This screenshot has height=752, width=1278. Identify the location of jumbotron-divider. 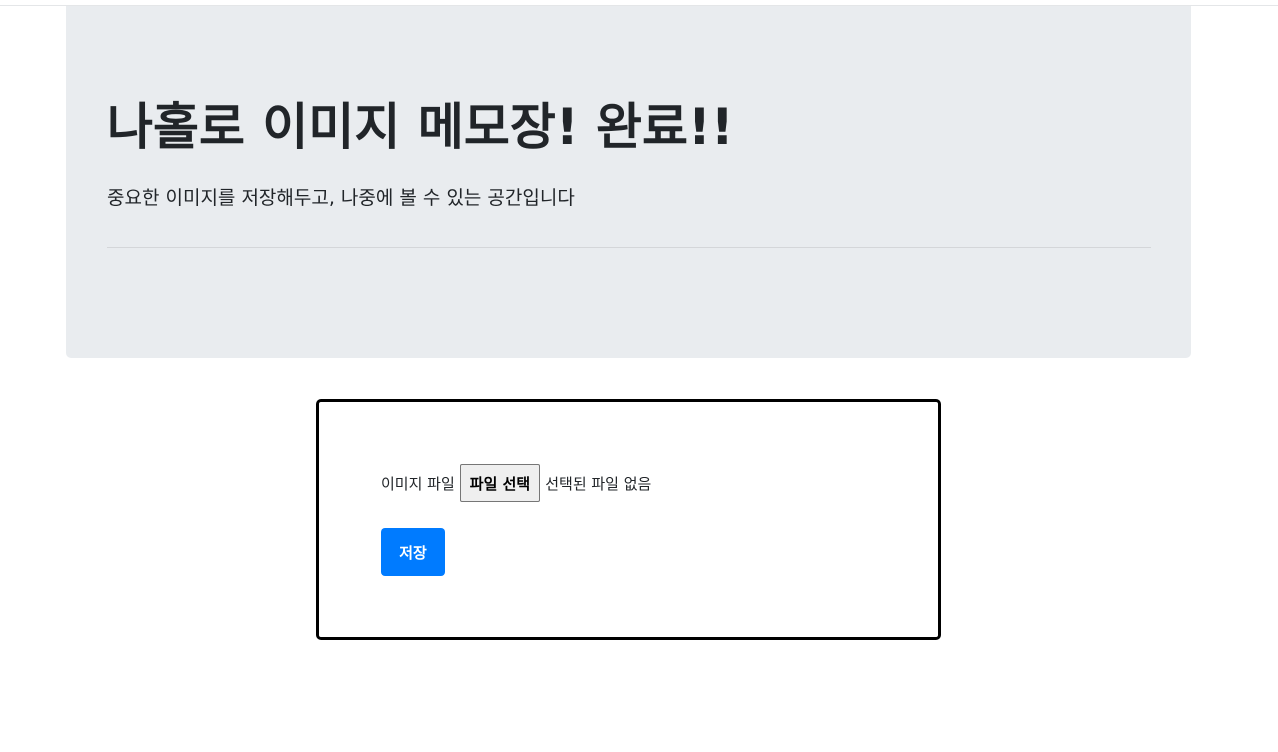
(629, 247).